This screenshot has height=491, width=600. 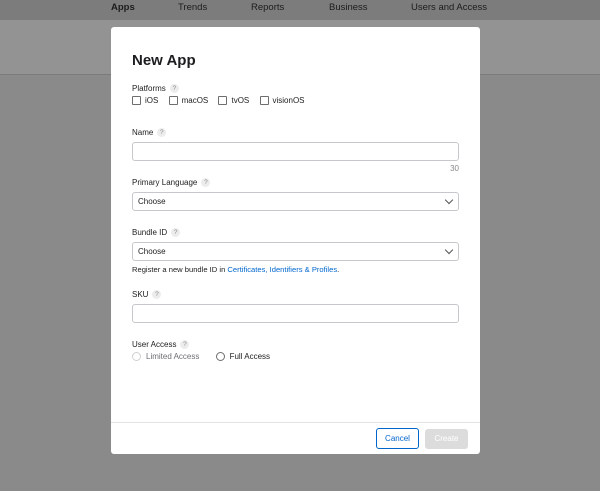 What do you see at coordinates (165, 182) in the screenshot?
I see `primary-language-label-text: Primary Language` at bounding box center [165, 182].